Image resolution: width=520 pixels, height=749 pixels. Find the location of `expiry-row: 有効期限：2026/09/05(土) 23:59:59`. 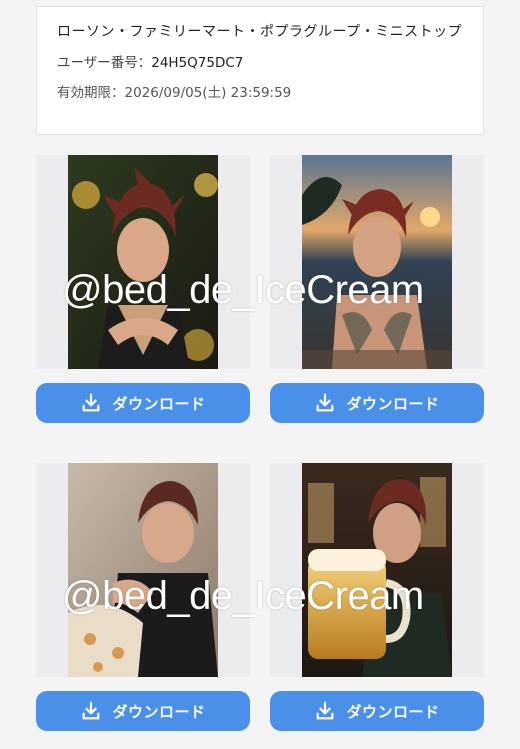

expiry-row: 有効期限：2026/09/05(土) 23:59:59 is located at coordinates (260, 93).